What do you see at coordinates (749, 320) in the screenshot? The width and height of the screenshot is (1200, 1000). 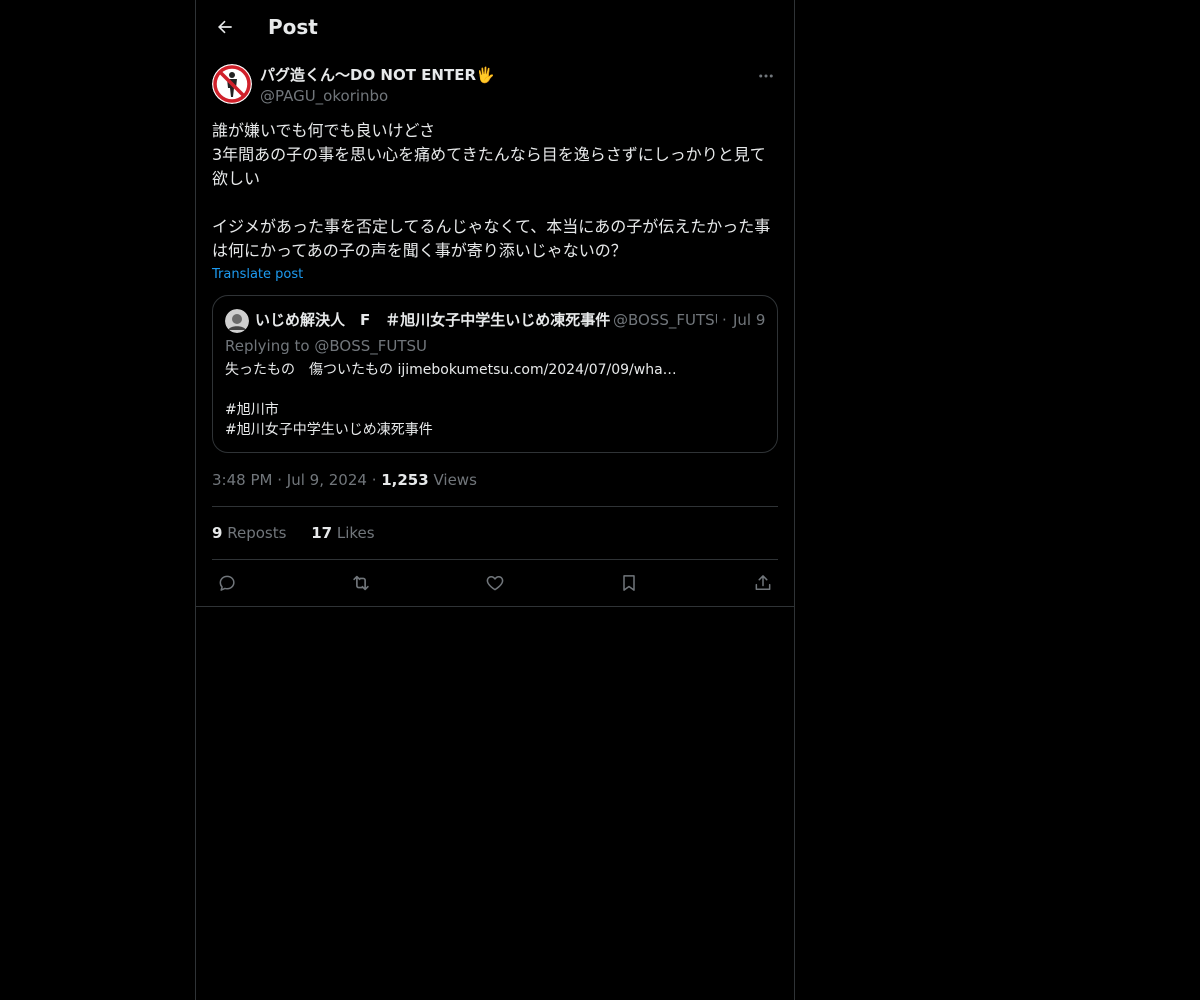 I see `quote-date: Jul 9` at bounding box center [749, 320].